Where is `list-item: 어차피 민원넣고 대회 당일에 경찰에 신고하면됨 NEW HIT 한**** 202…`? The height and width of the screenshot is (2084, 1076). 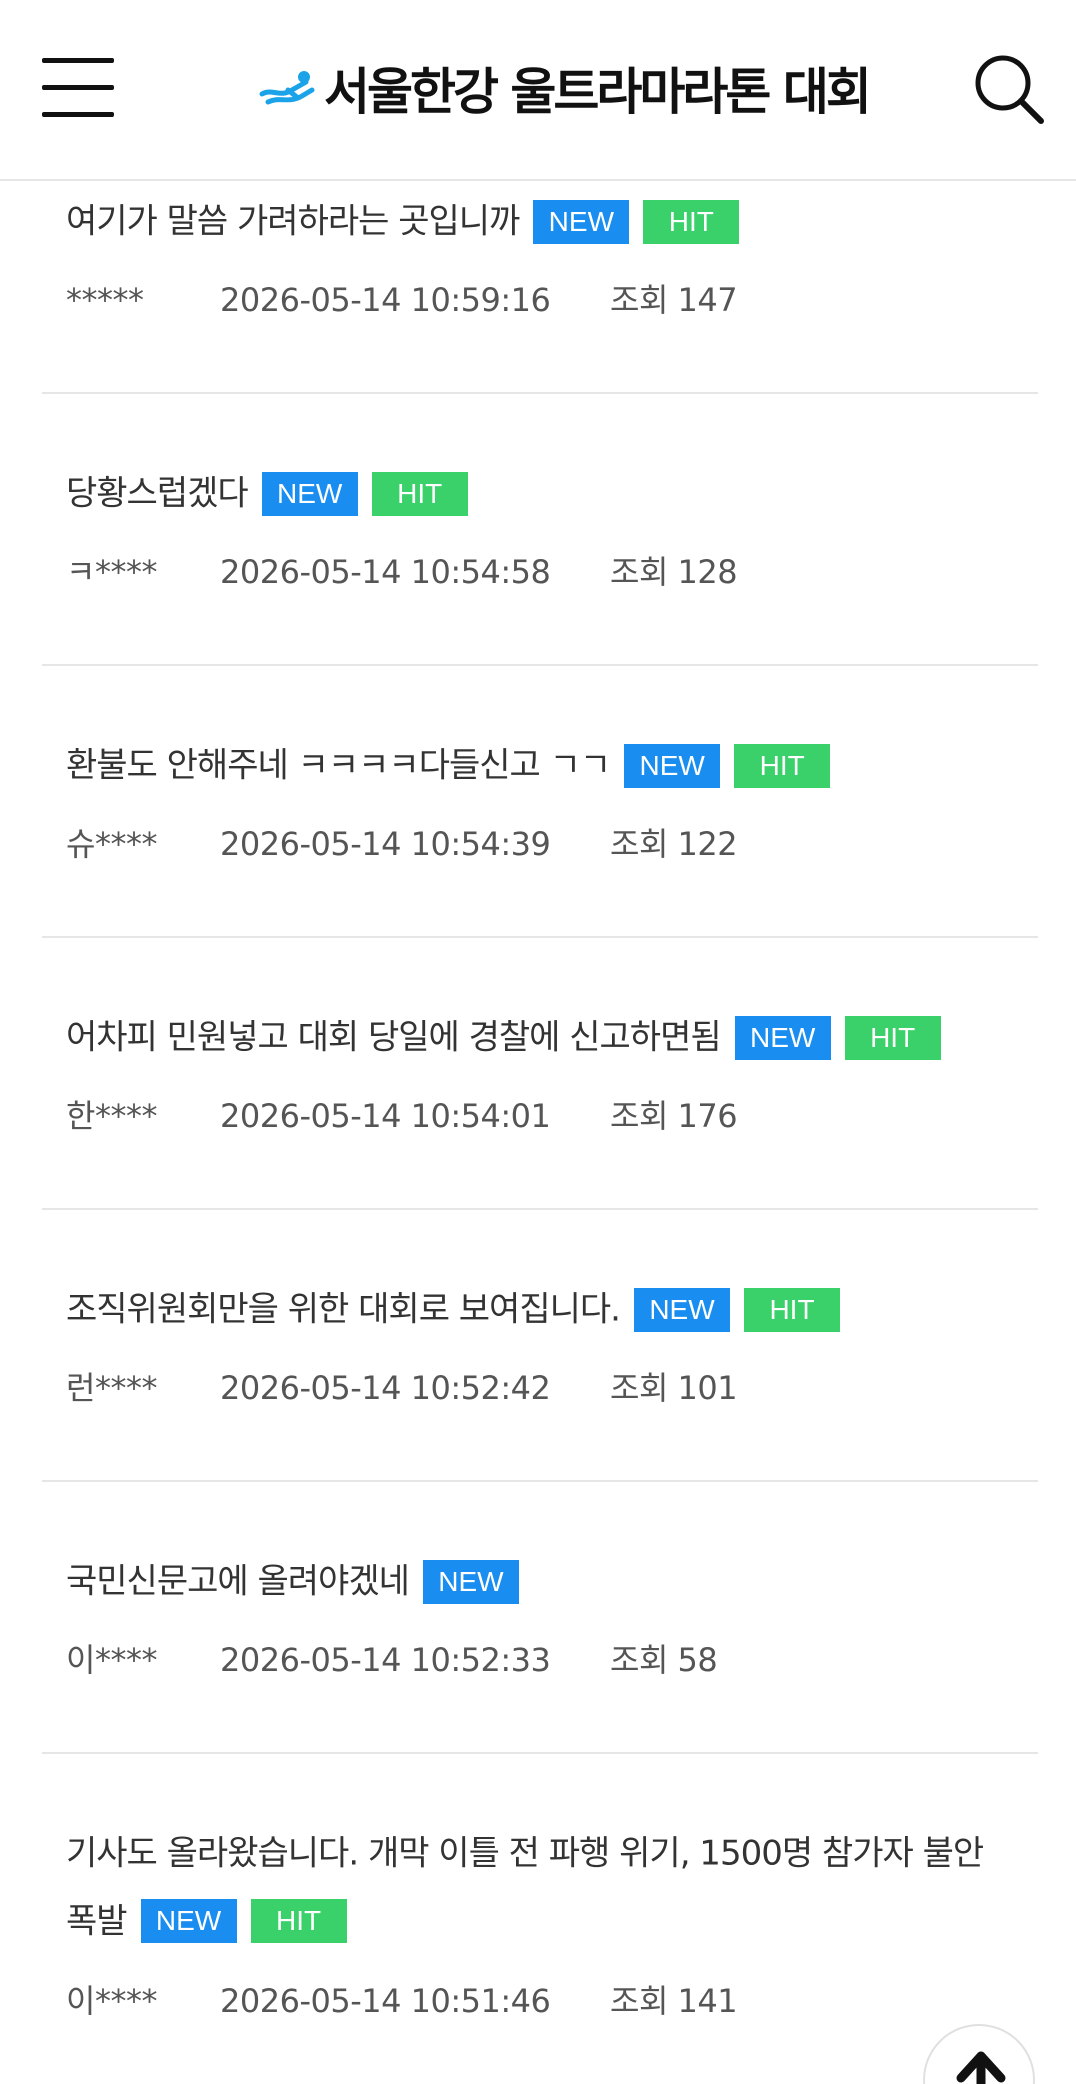
list-item: 어차피 민원넣고 대회 당일에 경찰에 신고하면됨 NEW HIT 한**** 202… is located at coordinates (540, 1074).